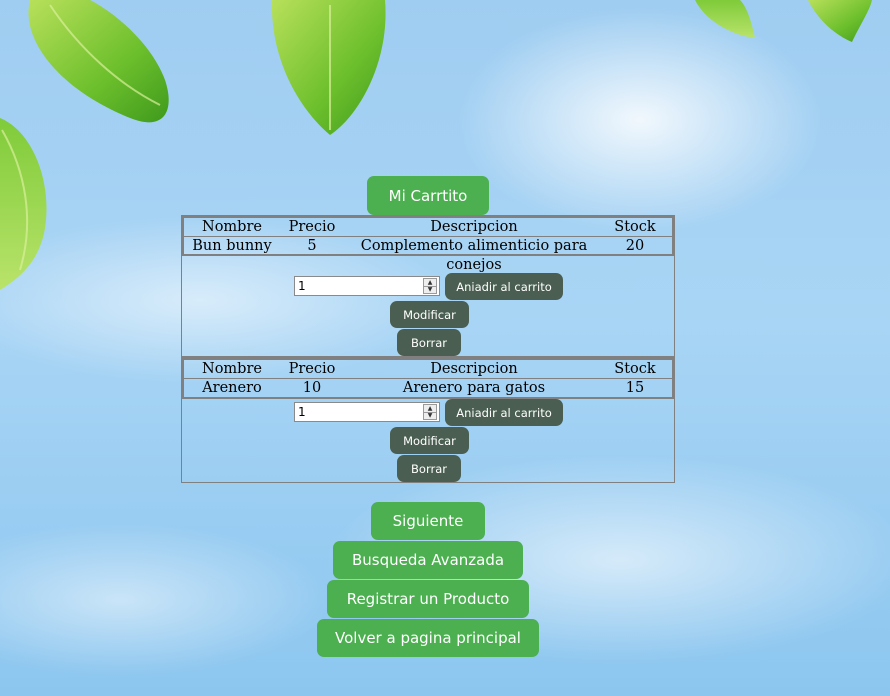  Describe the element at coordinates (635, 246) in the screenshot. I see `product-stock: 20` at that location.